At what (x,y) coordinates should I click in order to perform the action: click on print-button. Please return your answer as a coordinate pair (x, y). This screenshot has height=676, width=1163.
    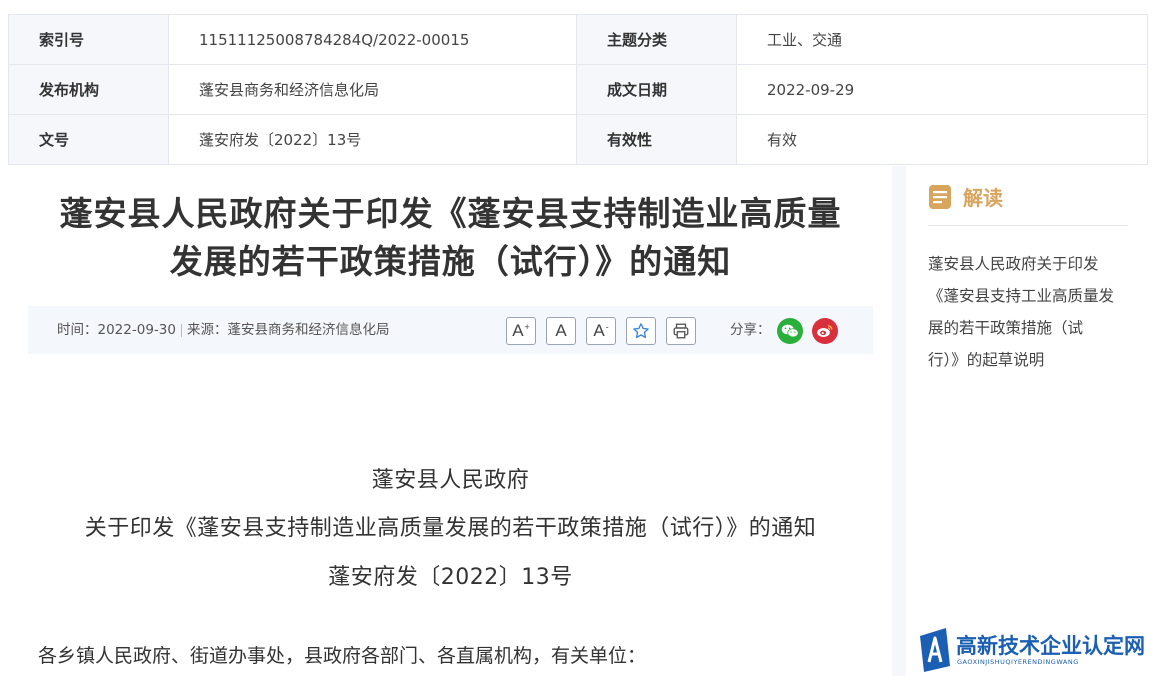
    Looking at the image, I should click on (681, 331).